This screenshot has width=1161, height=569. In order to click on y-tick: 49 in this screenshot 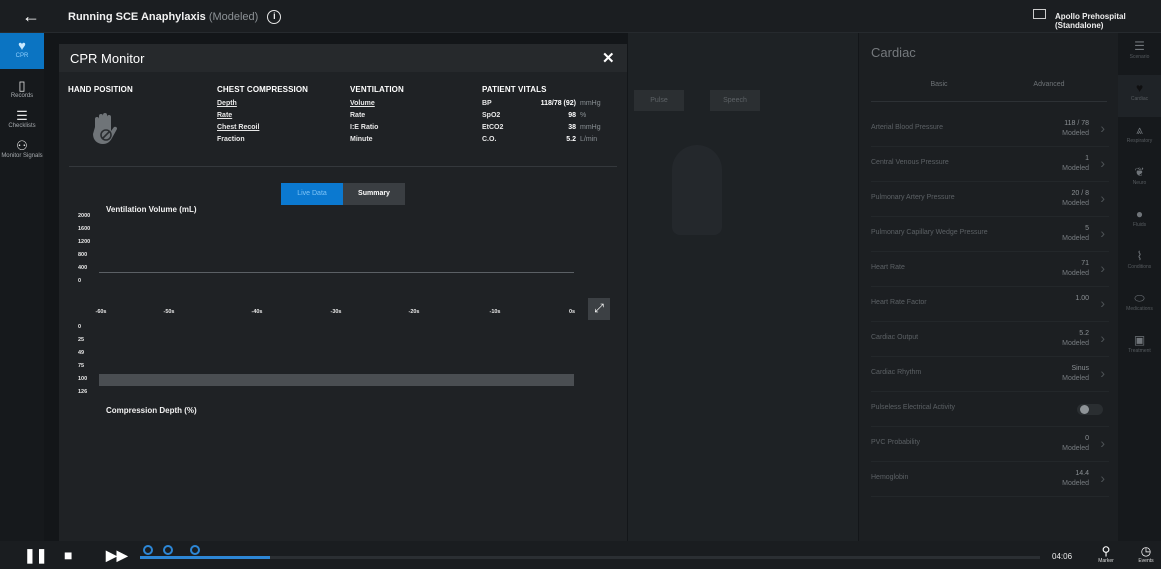, I will do `click(81, 353)`.